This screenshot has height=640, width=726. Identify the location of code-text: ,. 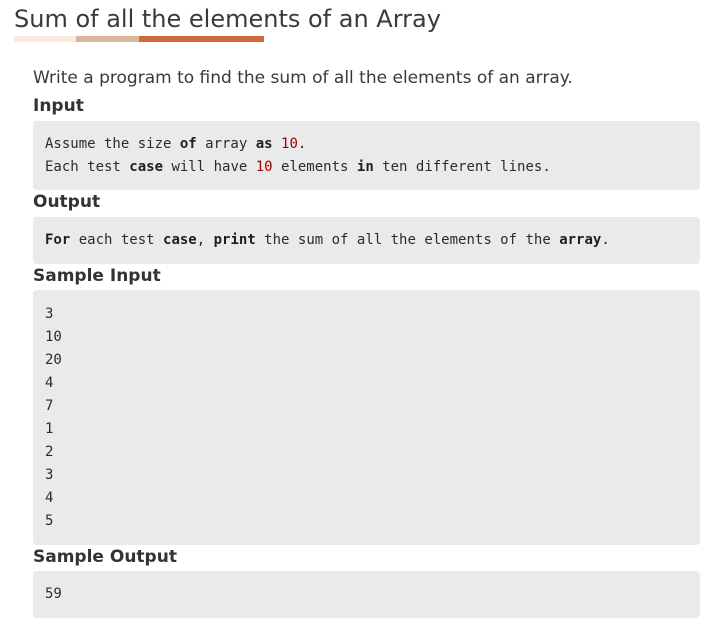
(205, 240).